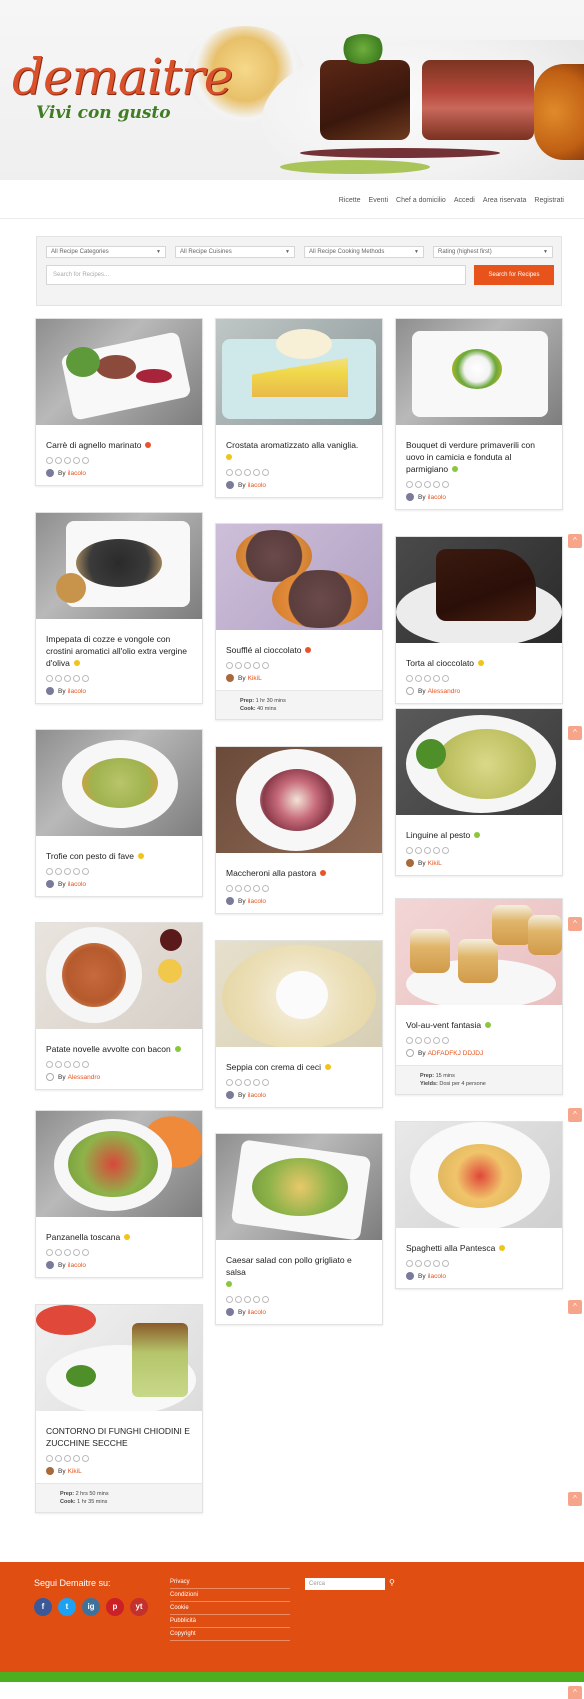  Describe the element at coordinates (378, 200) in the screenshot. I see `nav-item-eventi: Eventi` at that location.